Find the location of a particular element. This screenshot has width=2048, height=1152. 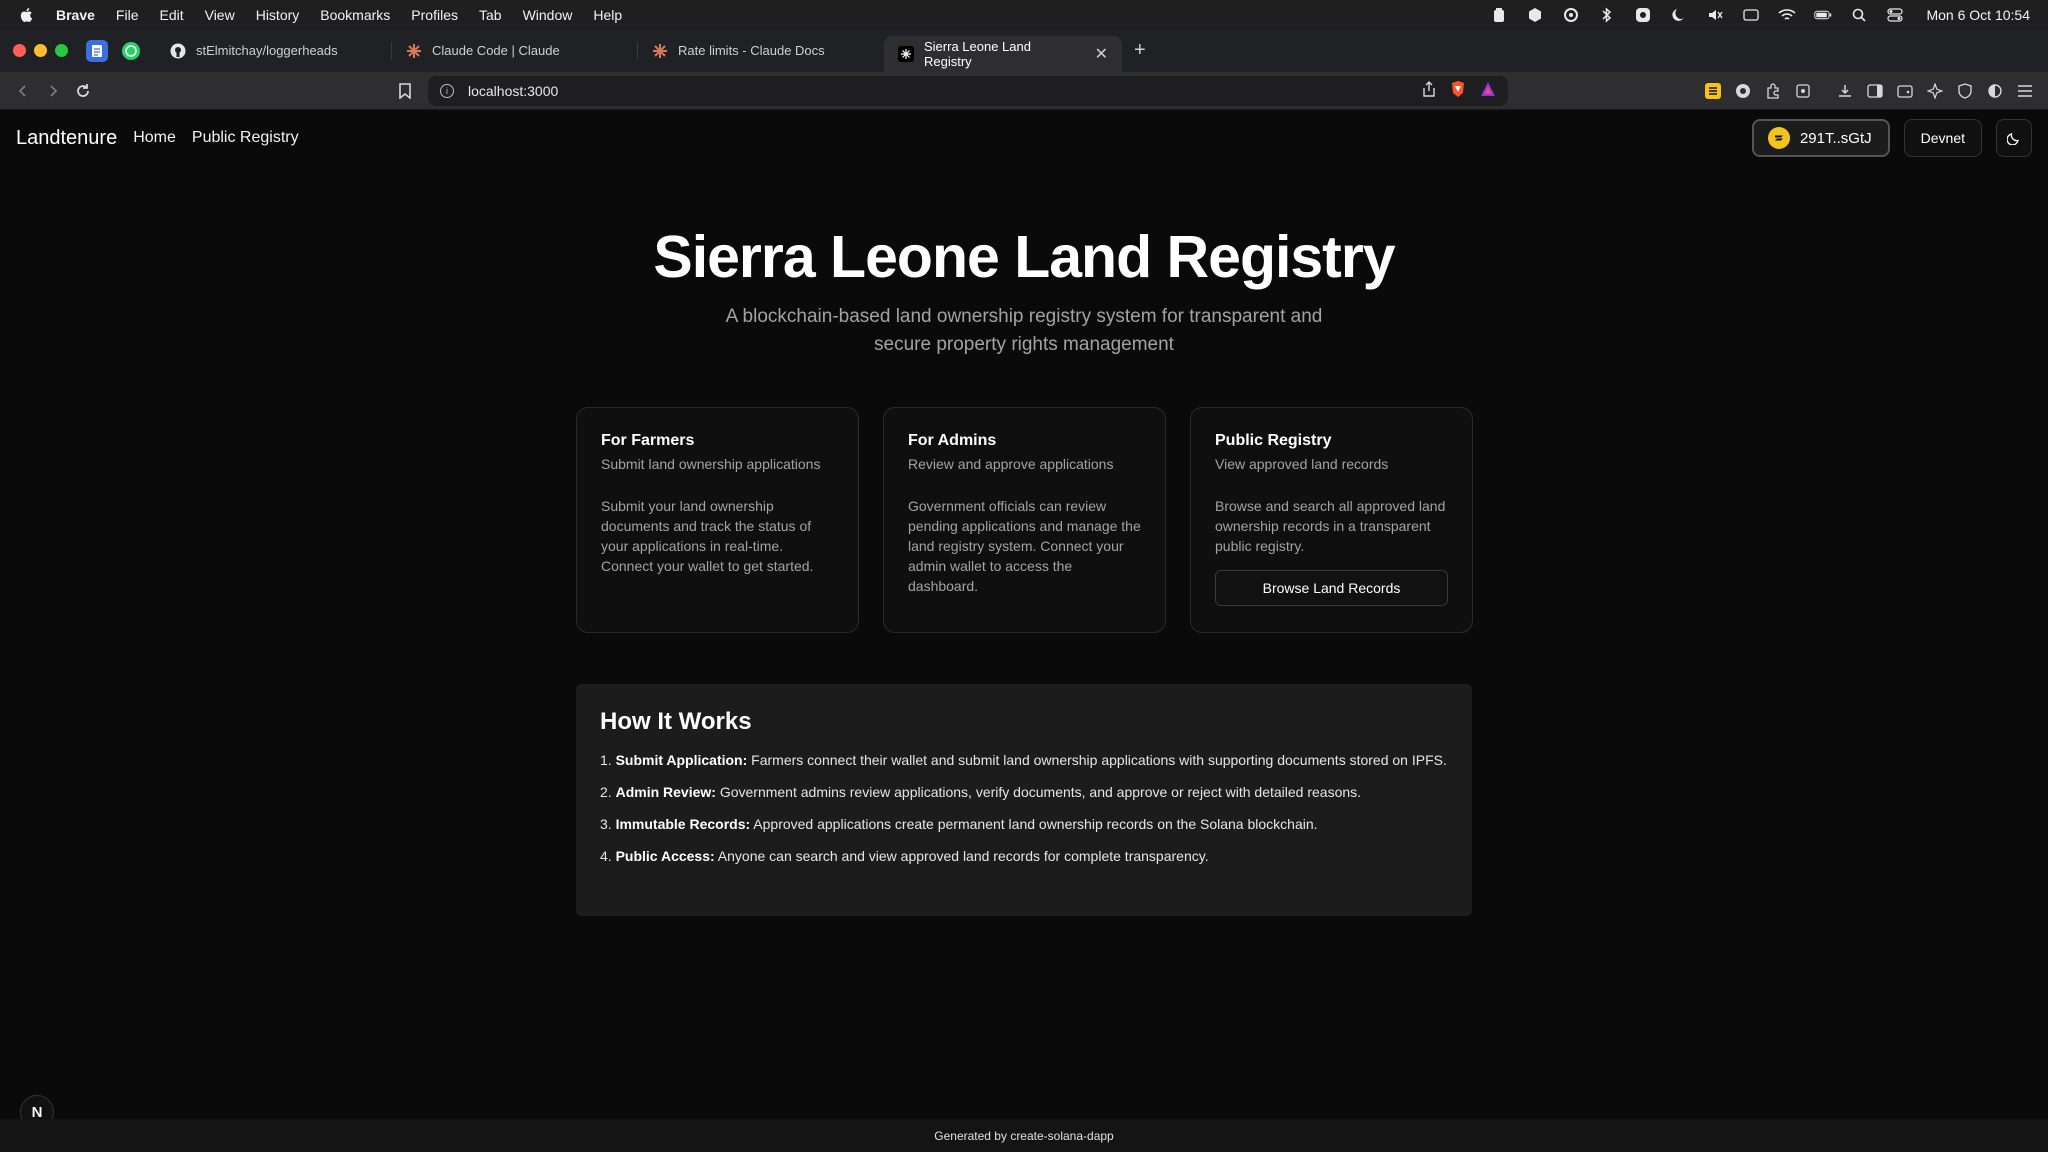

menu-edit: Edit is located at coordinates (171, 15).